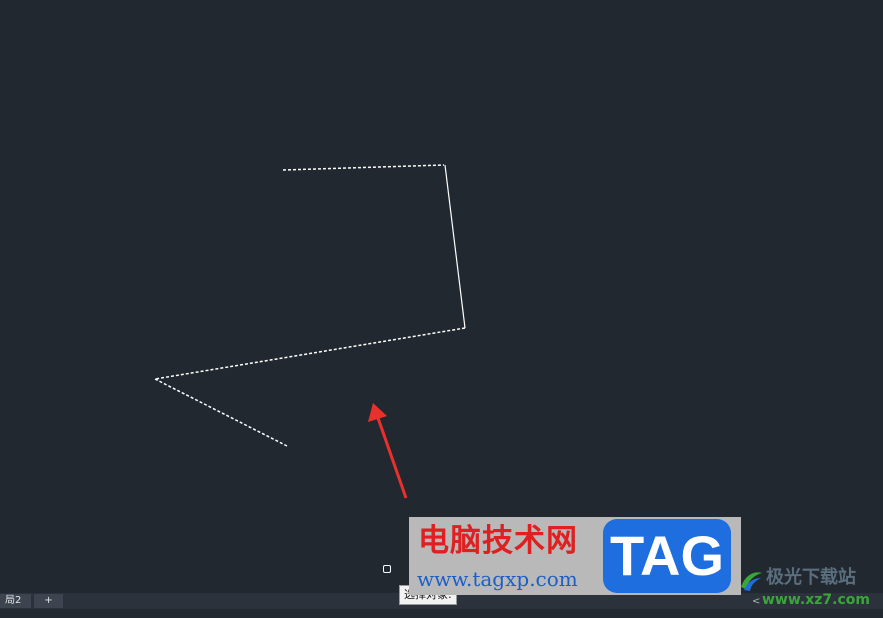 This screenshot has height=618, width=883. What do you see at coordinates (455, 246) in the screenshot?
I see `polyline-segment-right` at bounding box center [455, 246].